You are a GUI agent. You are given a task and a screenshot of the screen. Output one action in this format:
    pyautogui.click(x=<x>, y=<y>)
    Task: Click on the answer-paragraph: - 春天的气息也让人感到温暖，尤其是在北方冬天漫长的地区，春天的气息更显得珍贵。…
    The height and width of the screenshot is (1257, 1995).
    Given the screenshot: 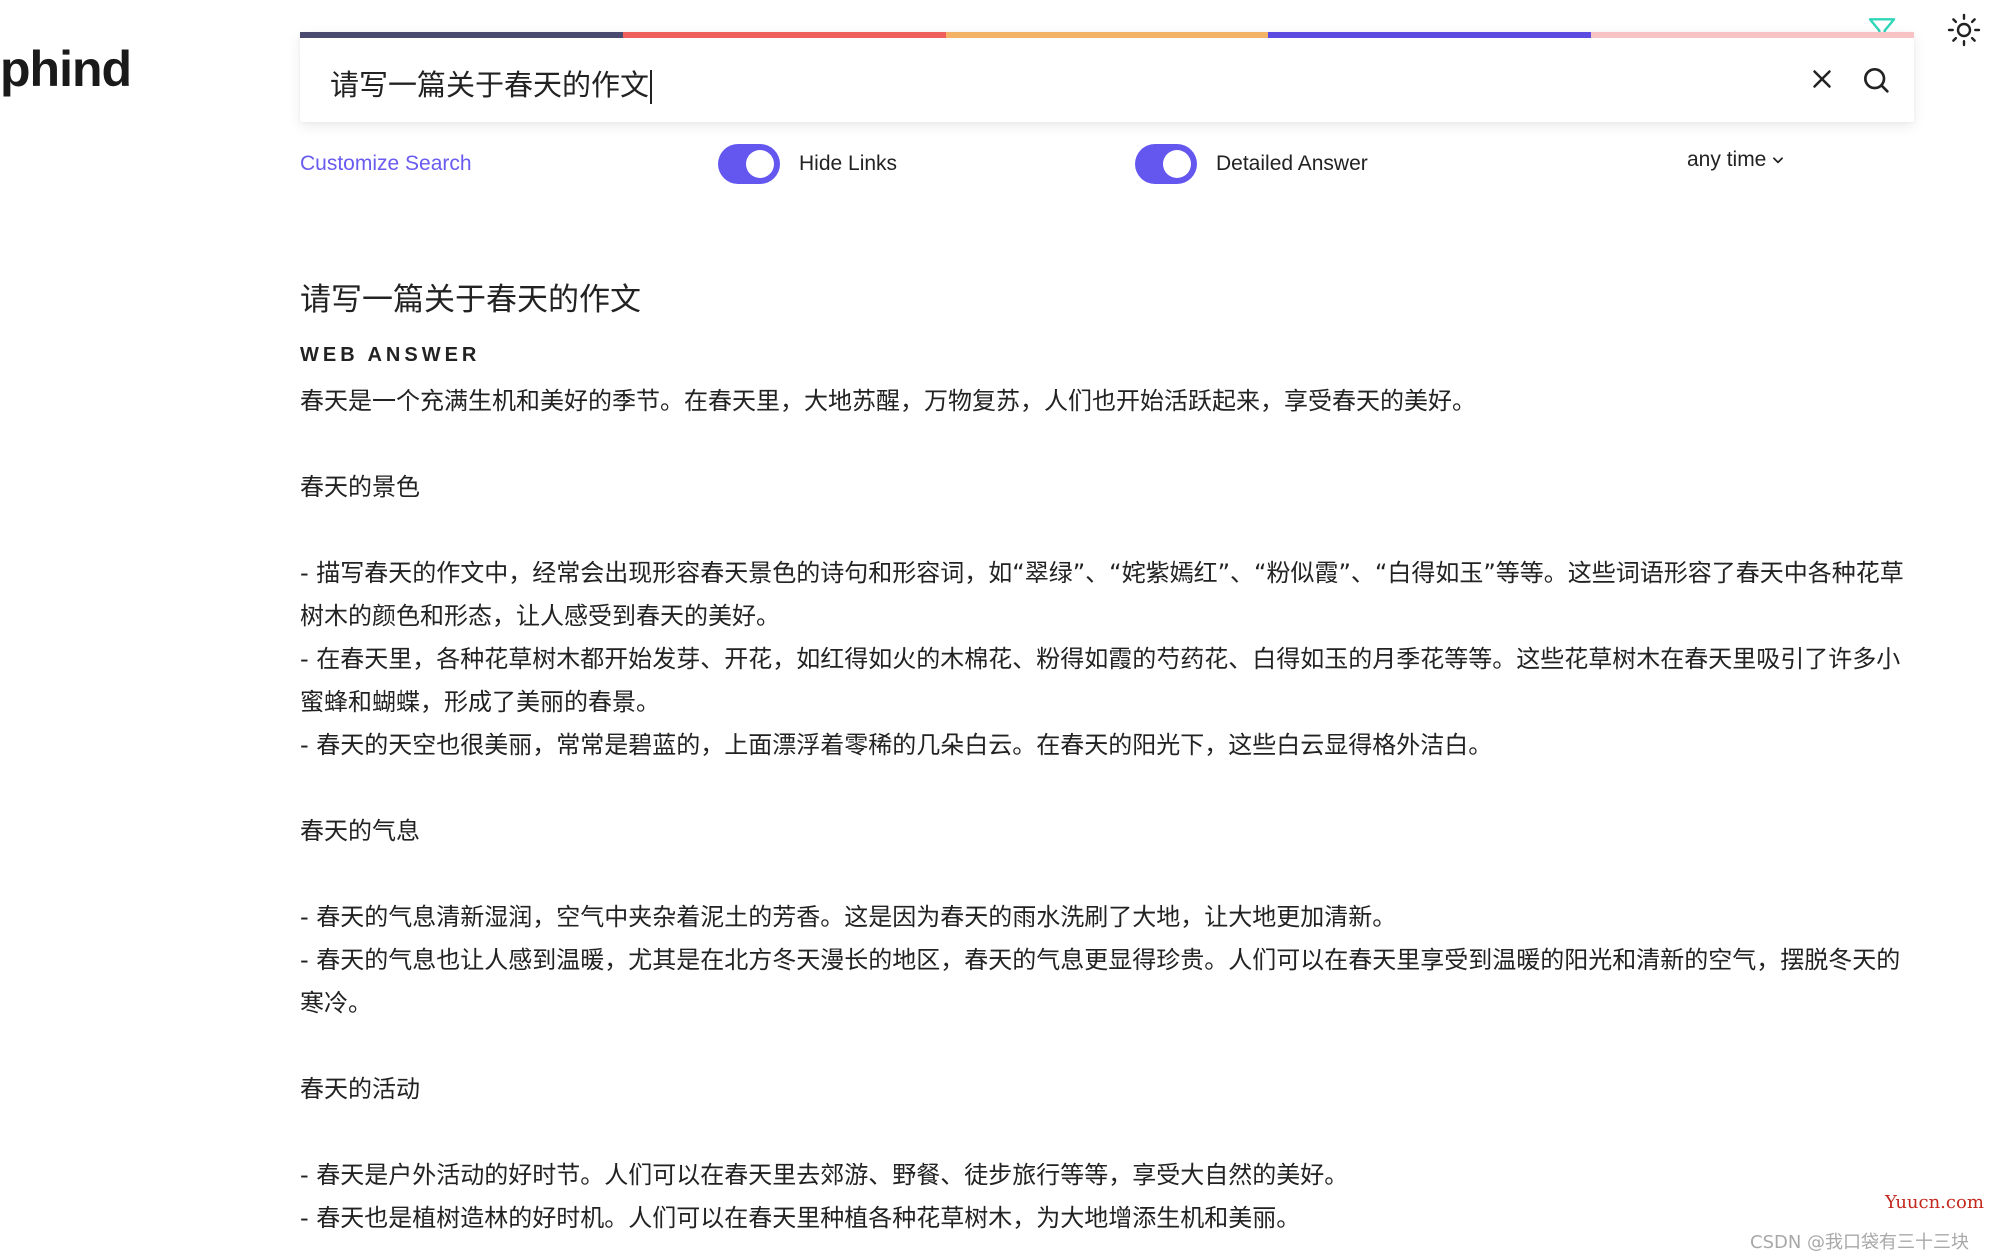 What is the action you would take?
    pyautogui.click(x=1100, y=981)
    